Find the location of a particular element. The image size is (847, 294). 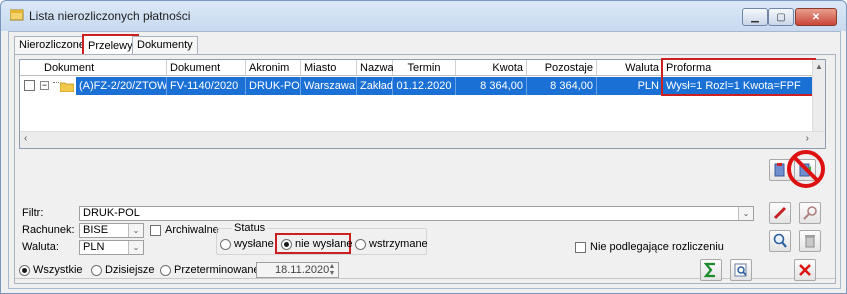

status-label: Status is located at coordinates (250, 228).